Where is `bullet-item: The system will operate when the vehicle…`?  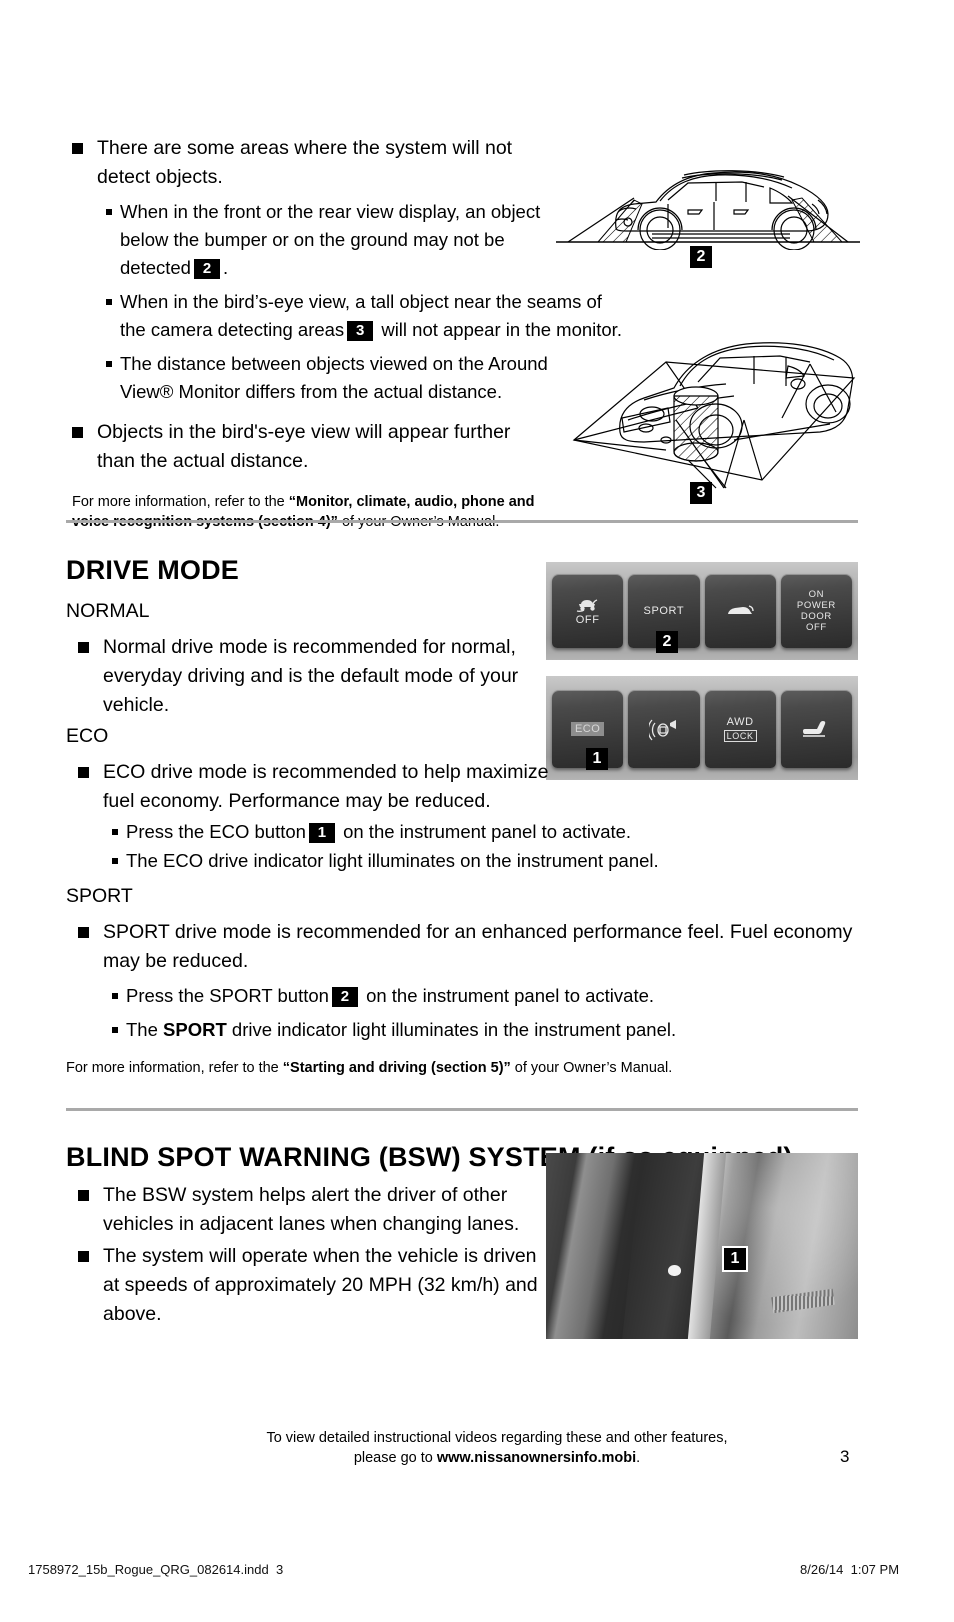
bullet-item: The system will operate when the vehicle… is located at coordinates (318, 1285).